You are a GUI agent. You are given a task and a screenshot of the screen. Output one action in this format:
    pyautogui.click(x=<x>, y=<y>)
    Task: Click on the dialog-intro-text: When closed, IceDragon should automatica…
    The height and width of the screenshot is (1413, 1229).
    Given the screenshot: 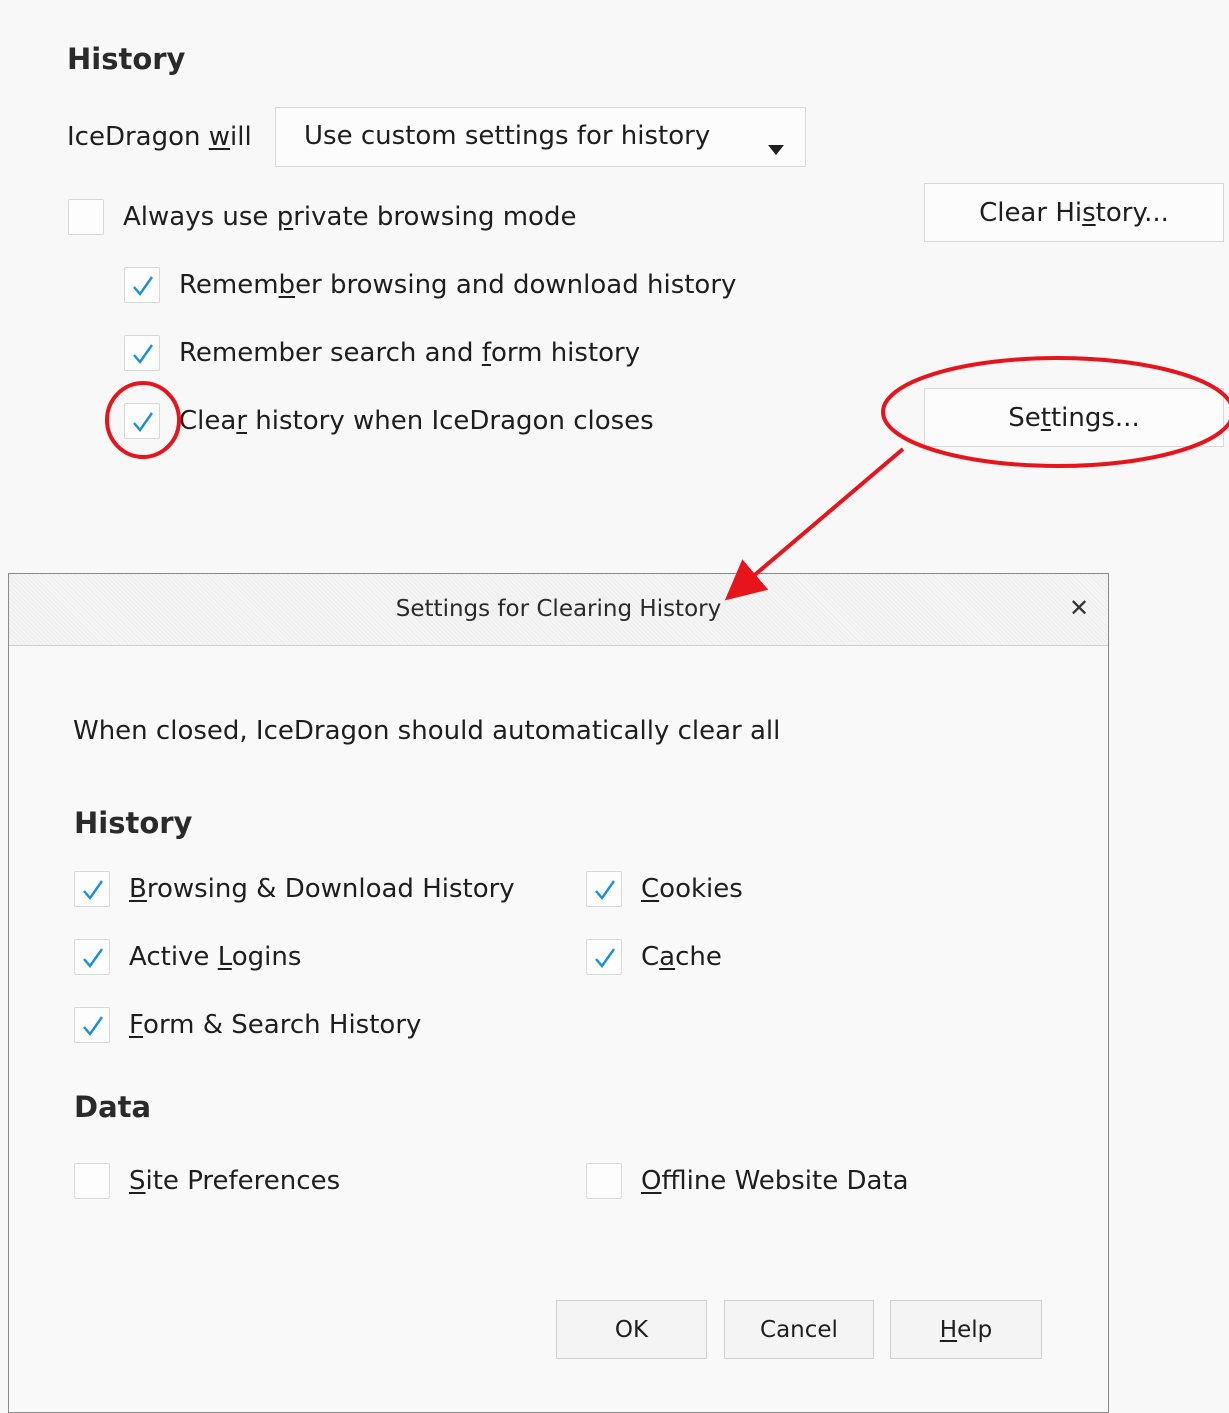 What is the action you would take?
    pyautogui.click(x=427, y=731)
    